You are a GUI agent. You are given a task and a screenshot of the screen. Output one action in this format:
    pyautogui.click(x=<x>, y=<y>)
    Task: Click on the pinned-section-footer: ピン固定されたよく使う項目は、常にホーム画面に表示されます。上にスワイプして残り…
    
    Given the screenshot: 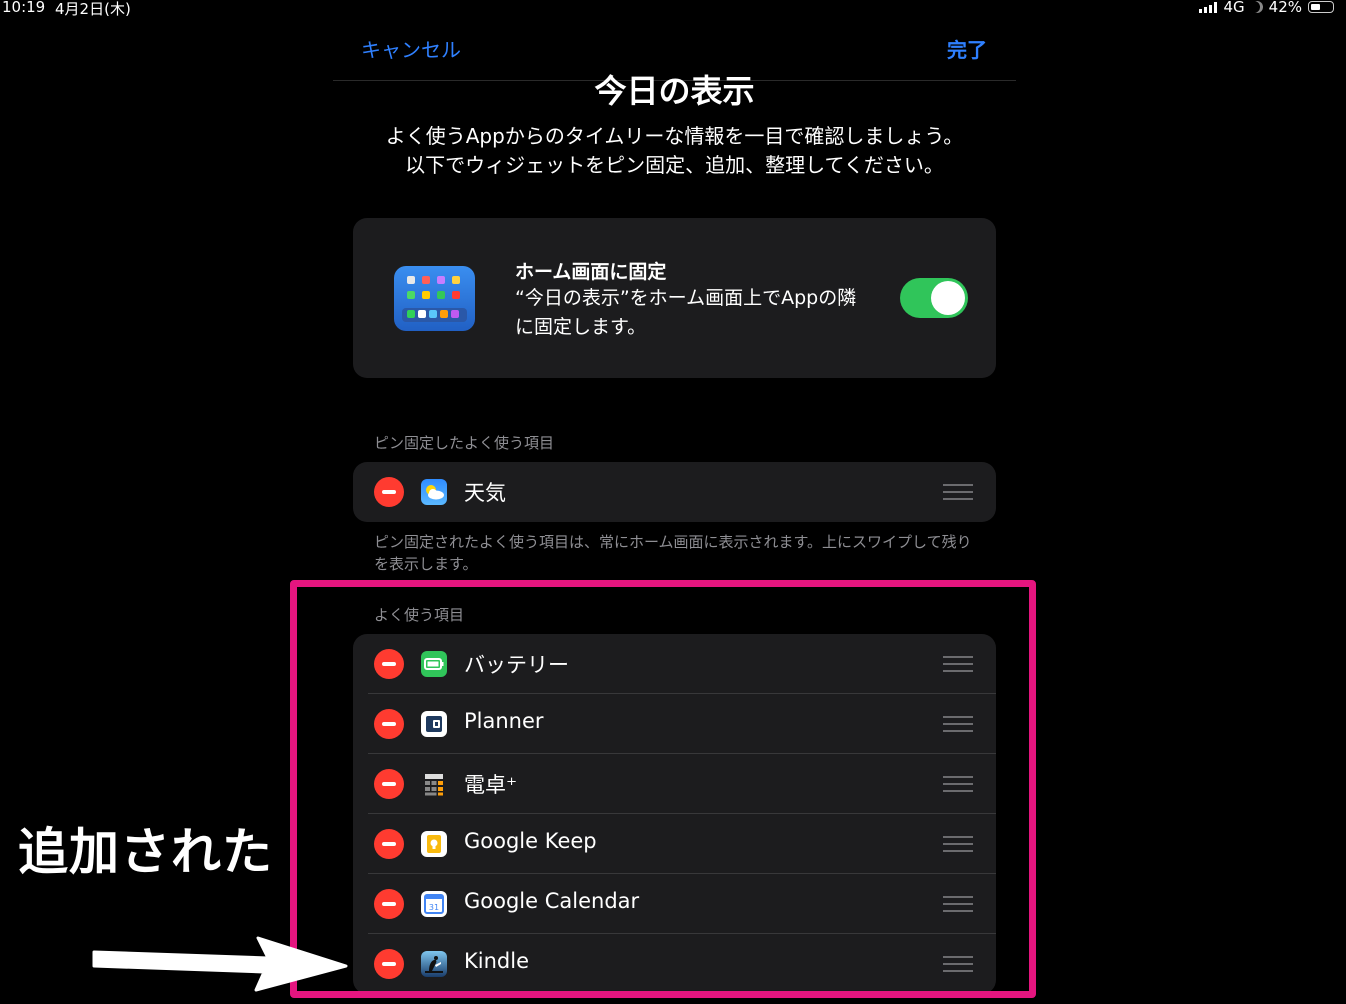 What is the action you would take?
    pyautogui.click(x=673, y=553)
    